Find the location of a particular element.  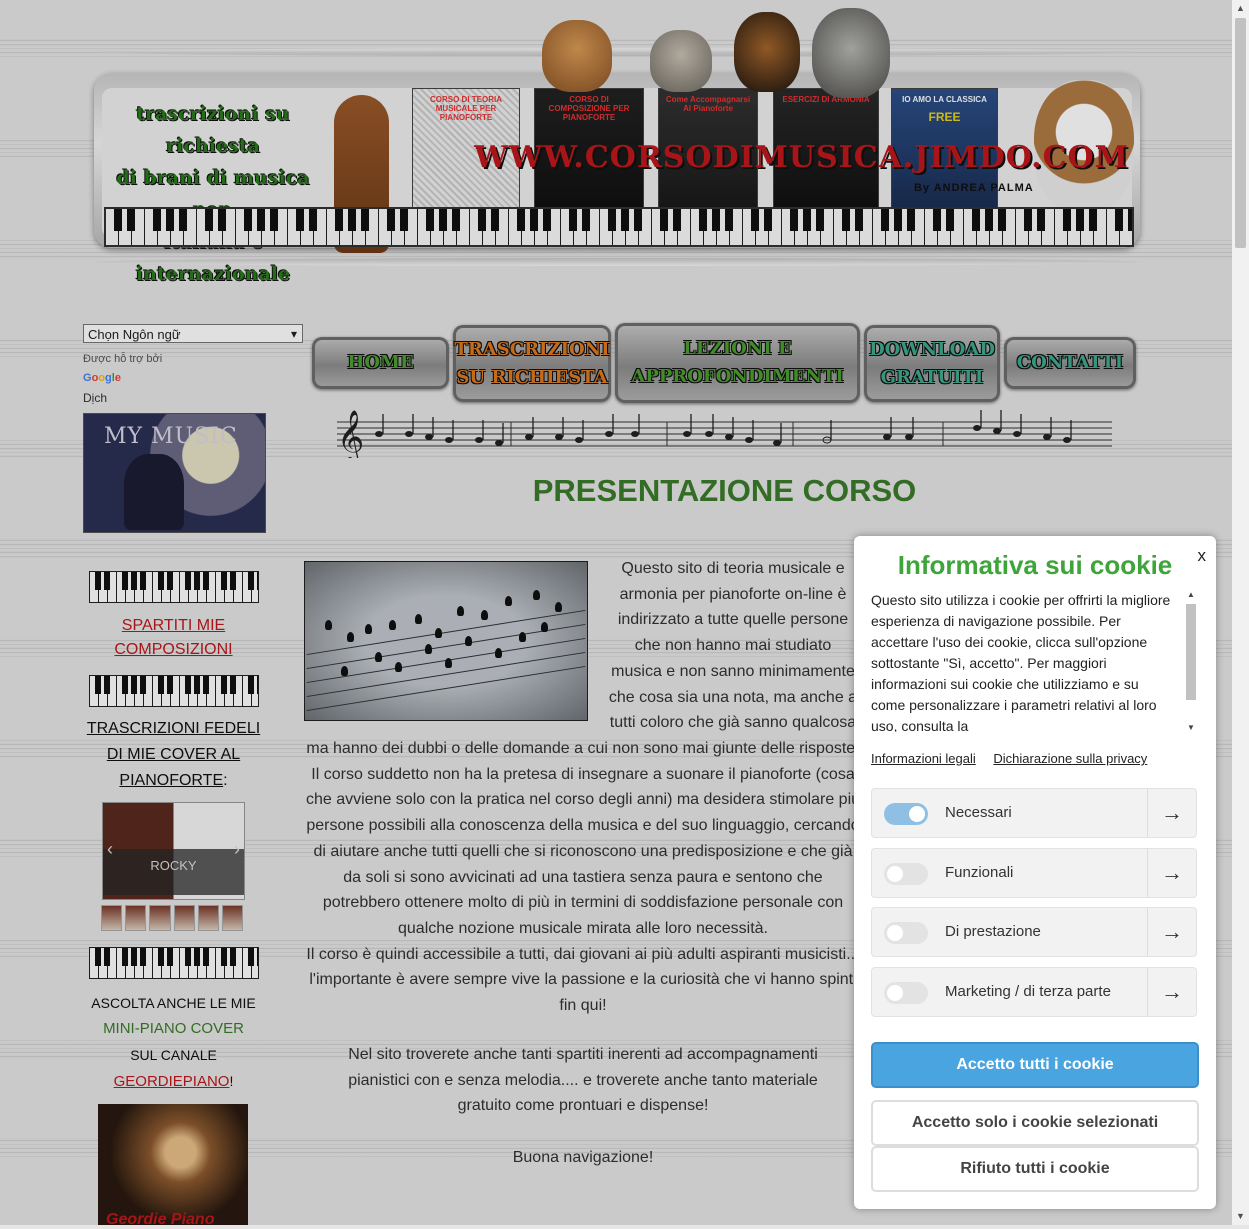

funzionali-toggle is located at coordinates (906, 874).